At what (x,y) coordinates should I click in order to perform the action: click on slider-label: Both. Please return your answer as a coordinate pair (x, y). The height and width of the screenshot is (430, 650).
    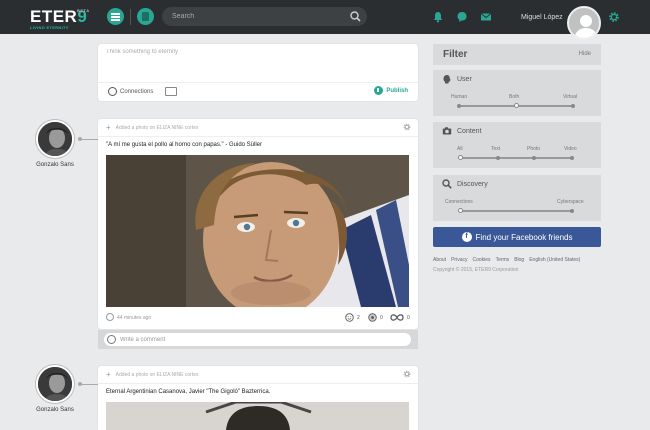
    Looking at the image, I should click on (514, 97).